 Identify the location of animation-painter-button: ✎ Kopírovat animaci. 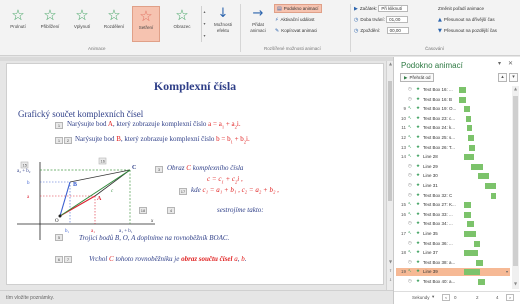
(296, 30).